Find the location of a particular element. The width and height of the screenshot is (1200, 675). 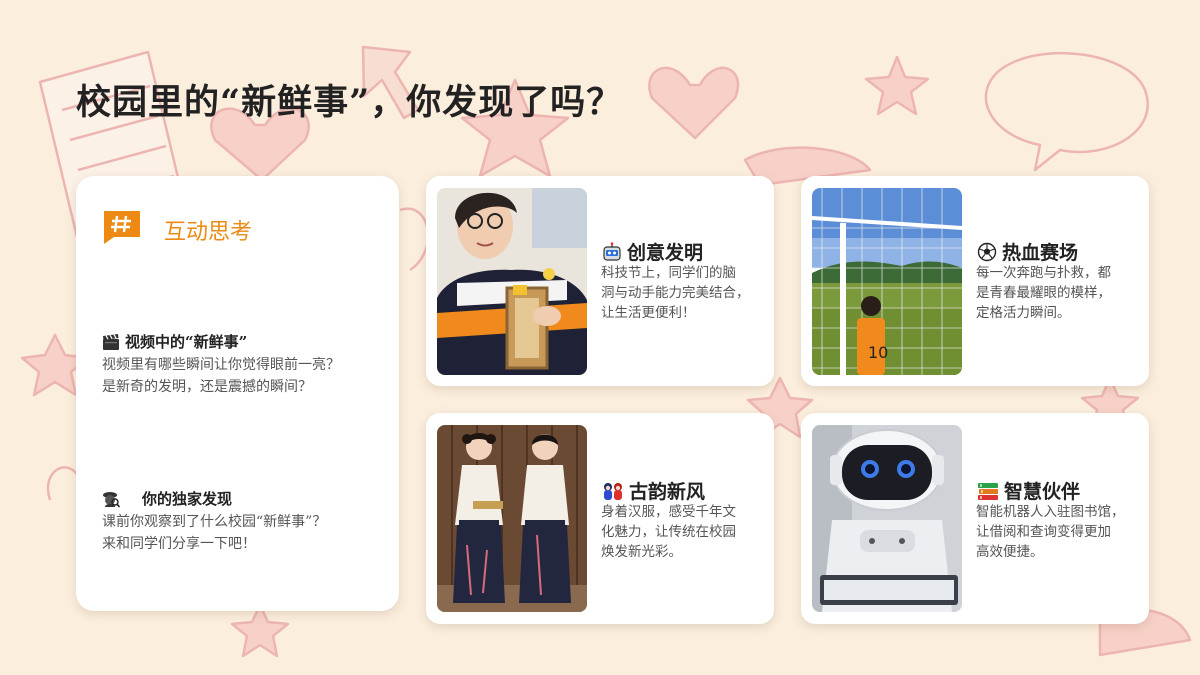

feature-description: 身着汉服，感受千年文 化魅力，让传统在校园 焕发新光彩。 is located at coordinates (682, 532).